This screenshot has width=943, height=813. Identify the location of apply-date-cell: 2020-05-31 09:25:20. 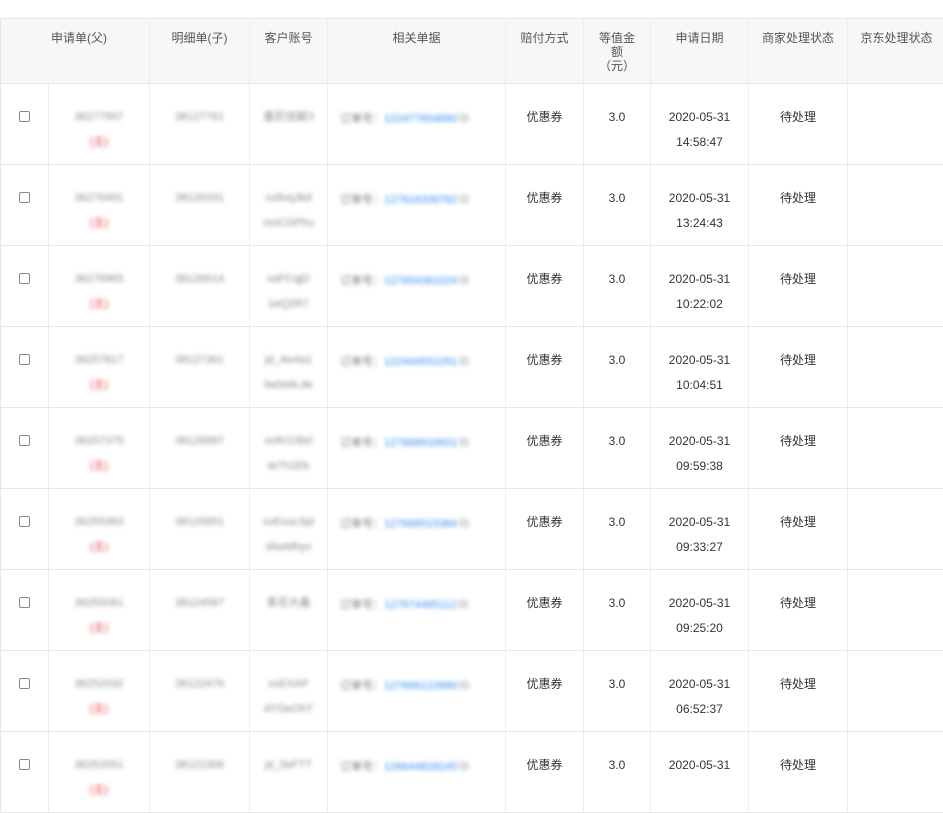
(700, 610).